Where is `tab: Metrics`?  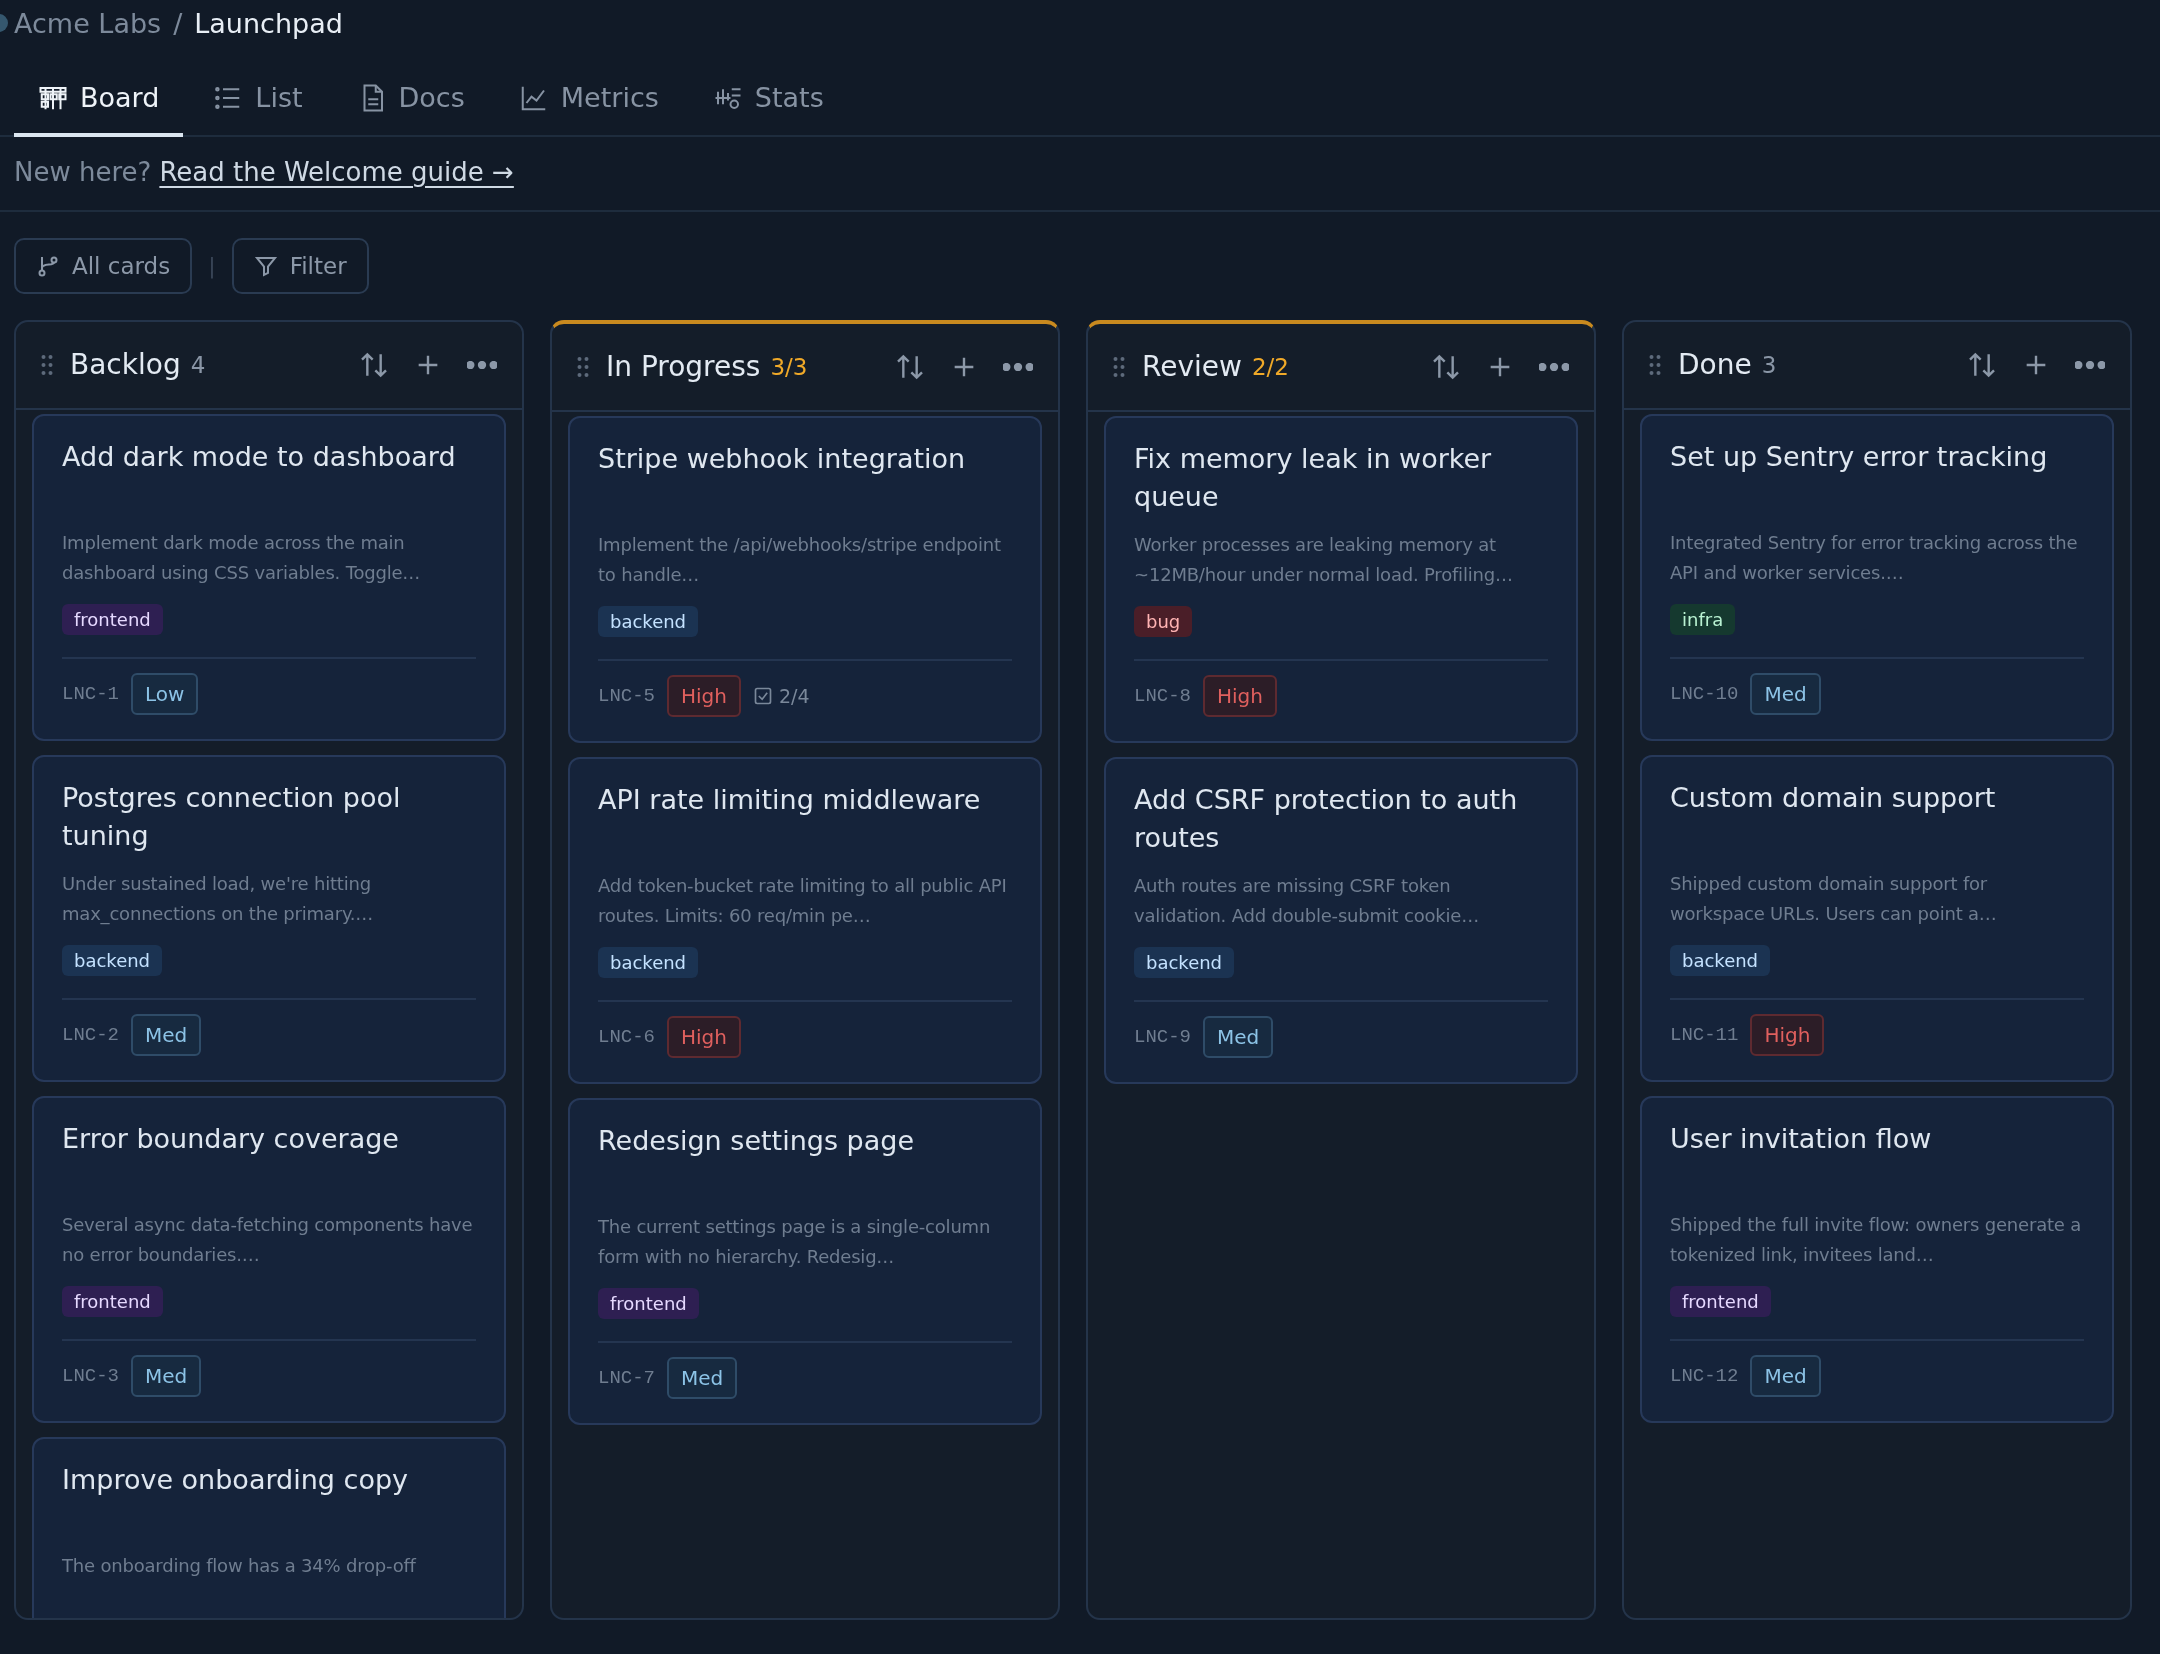
tab: Metrics is located at coordinates (588, 103).